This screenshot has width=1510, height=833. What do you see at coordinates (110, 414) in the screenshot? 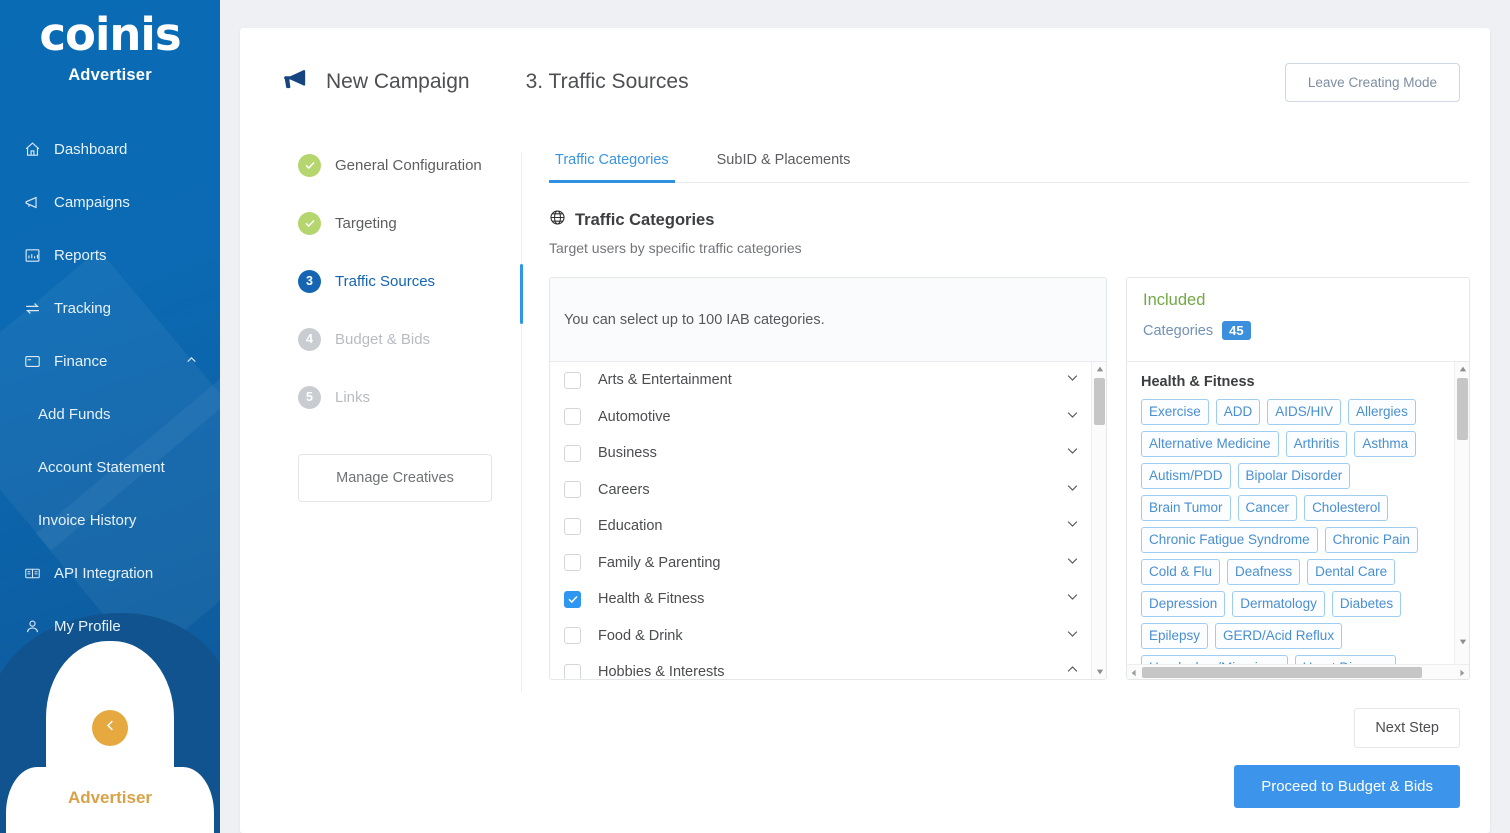
I see `sidebar-item-add-funds: Add Funds` at bounding box center [110, 414].